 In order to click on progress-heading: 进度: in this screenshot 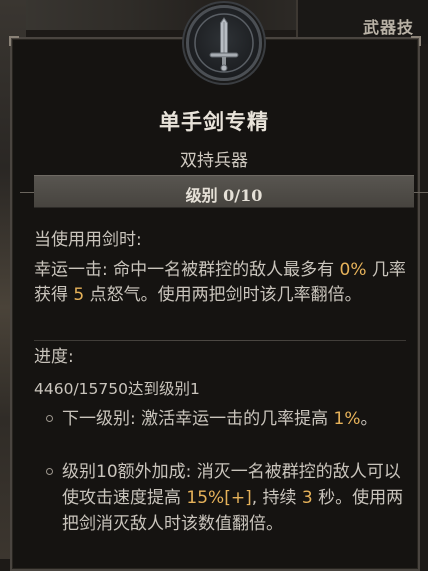, I will do `click(54, 357)`.